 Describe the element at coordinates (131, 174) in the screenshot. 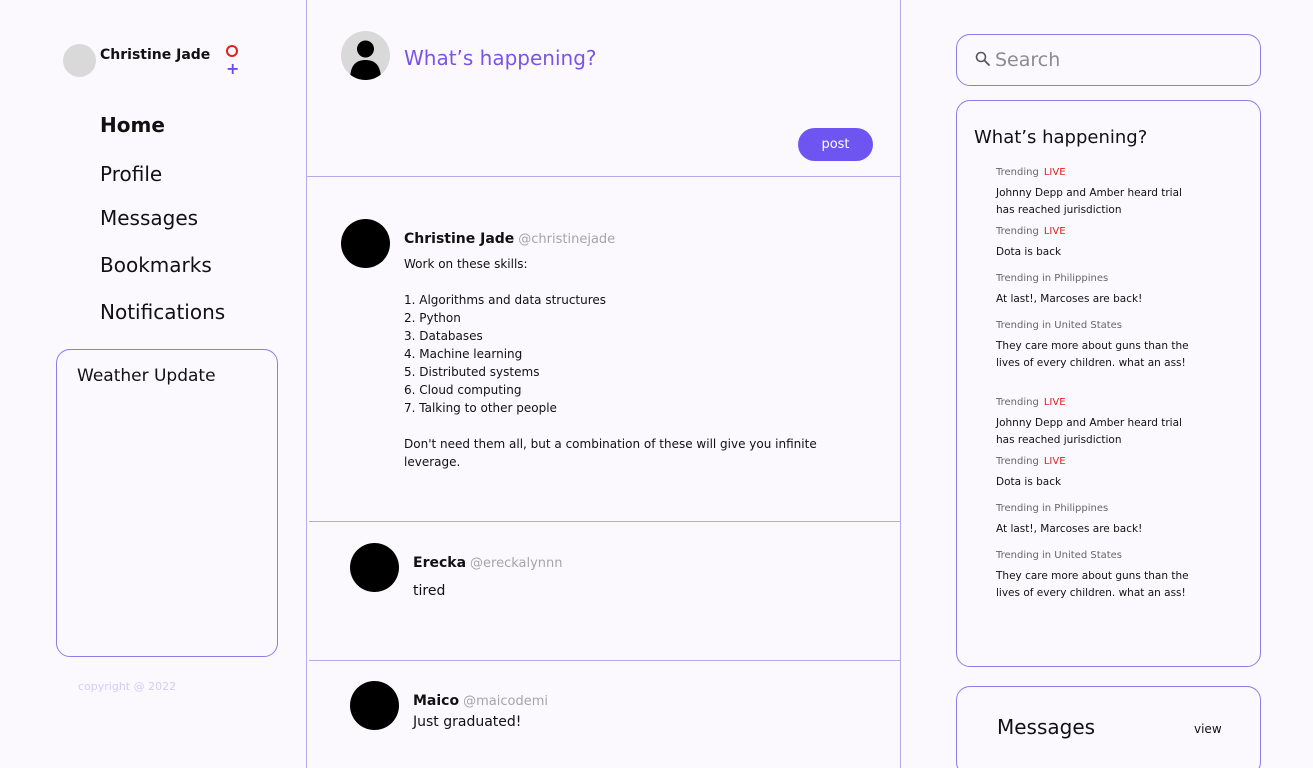

I see `nav-profile: Profile` at that location.